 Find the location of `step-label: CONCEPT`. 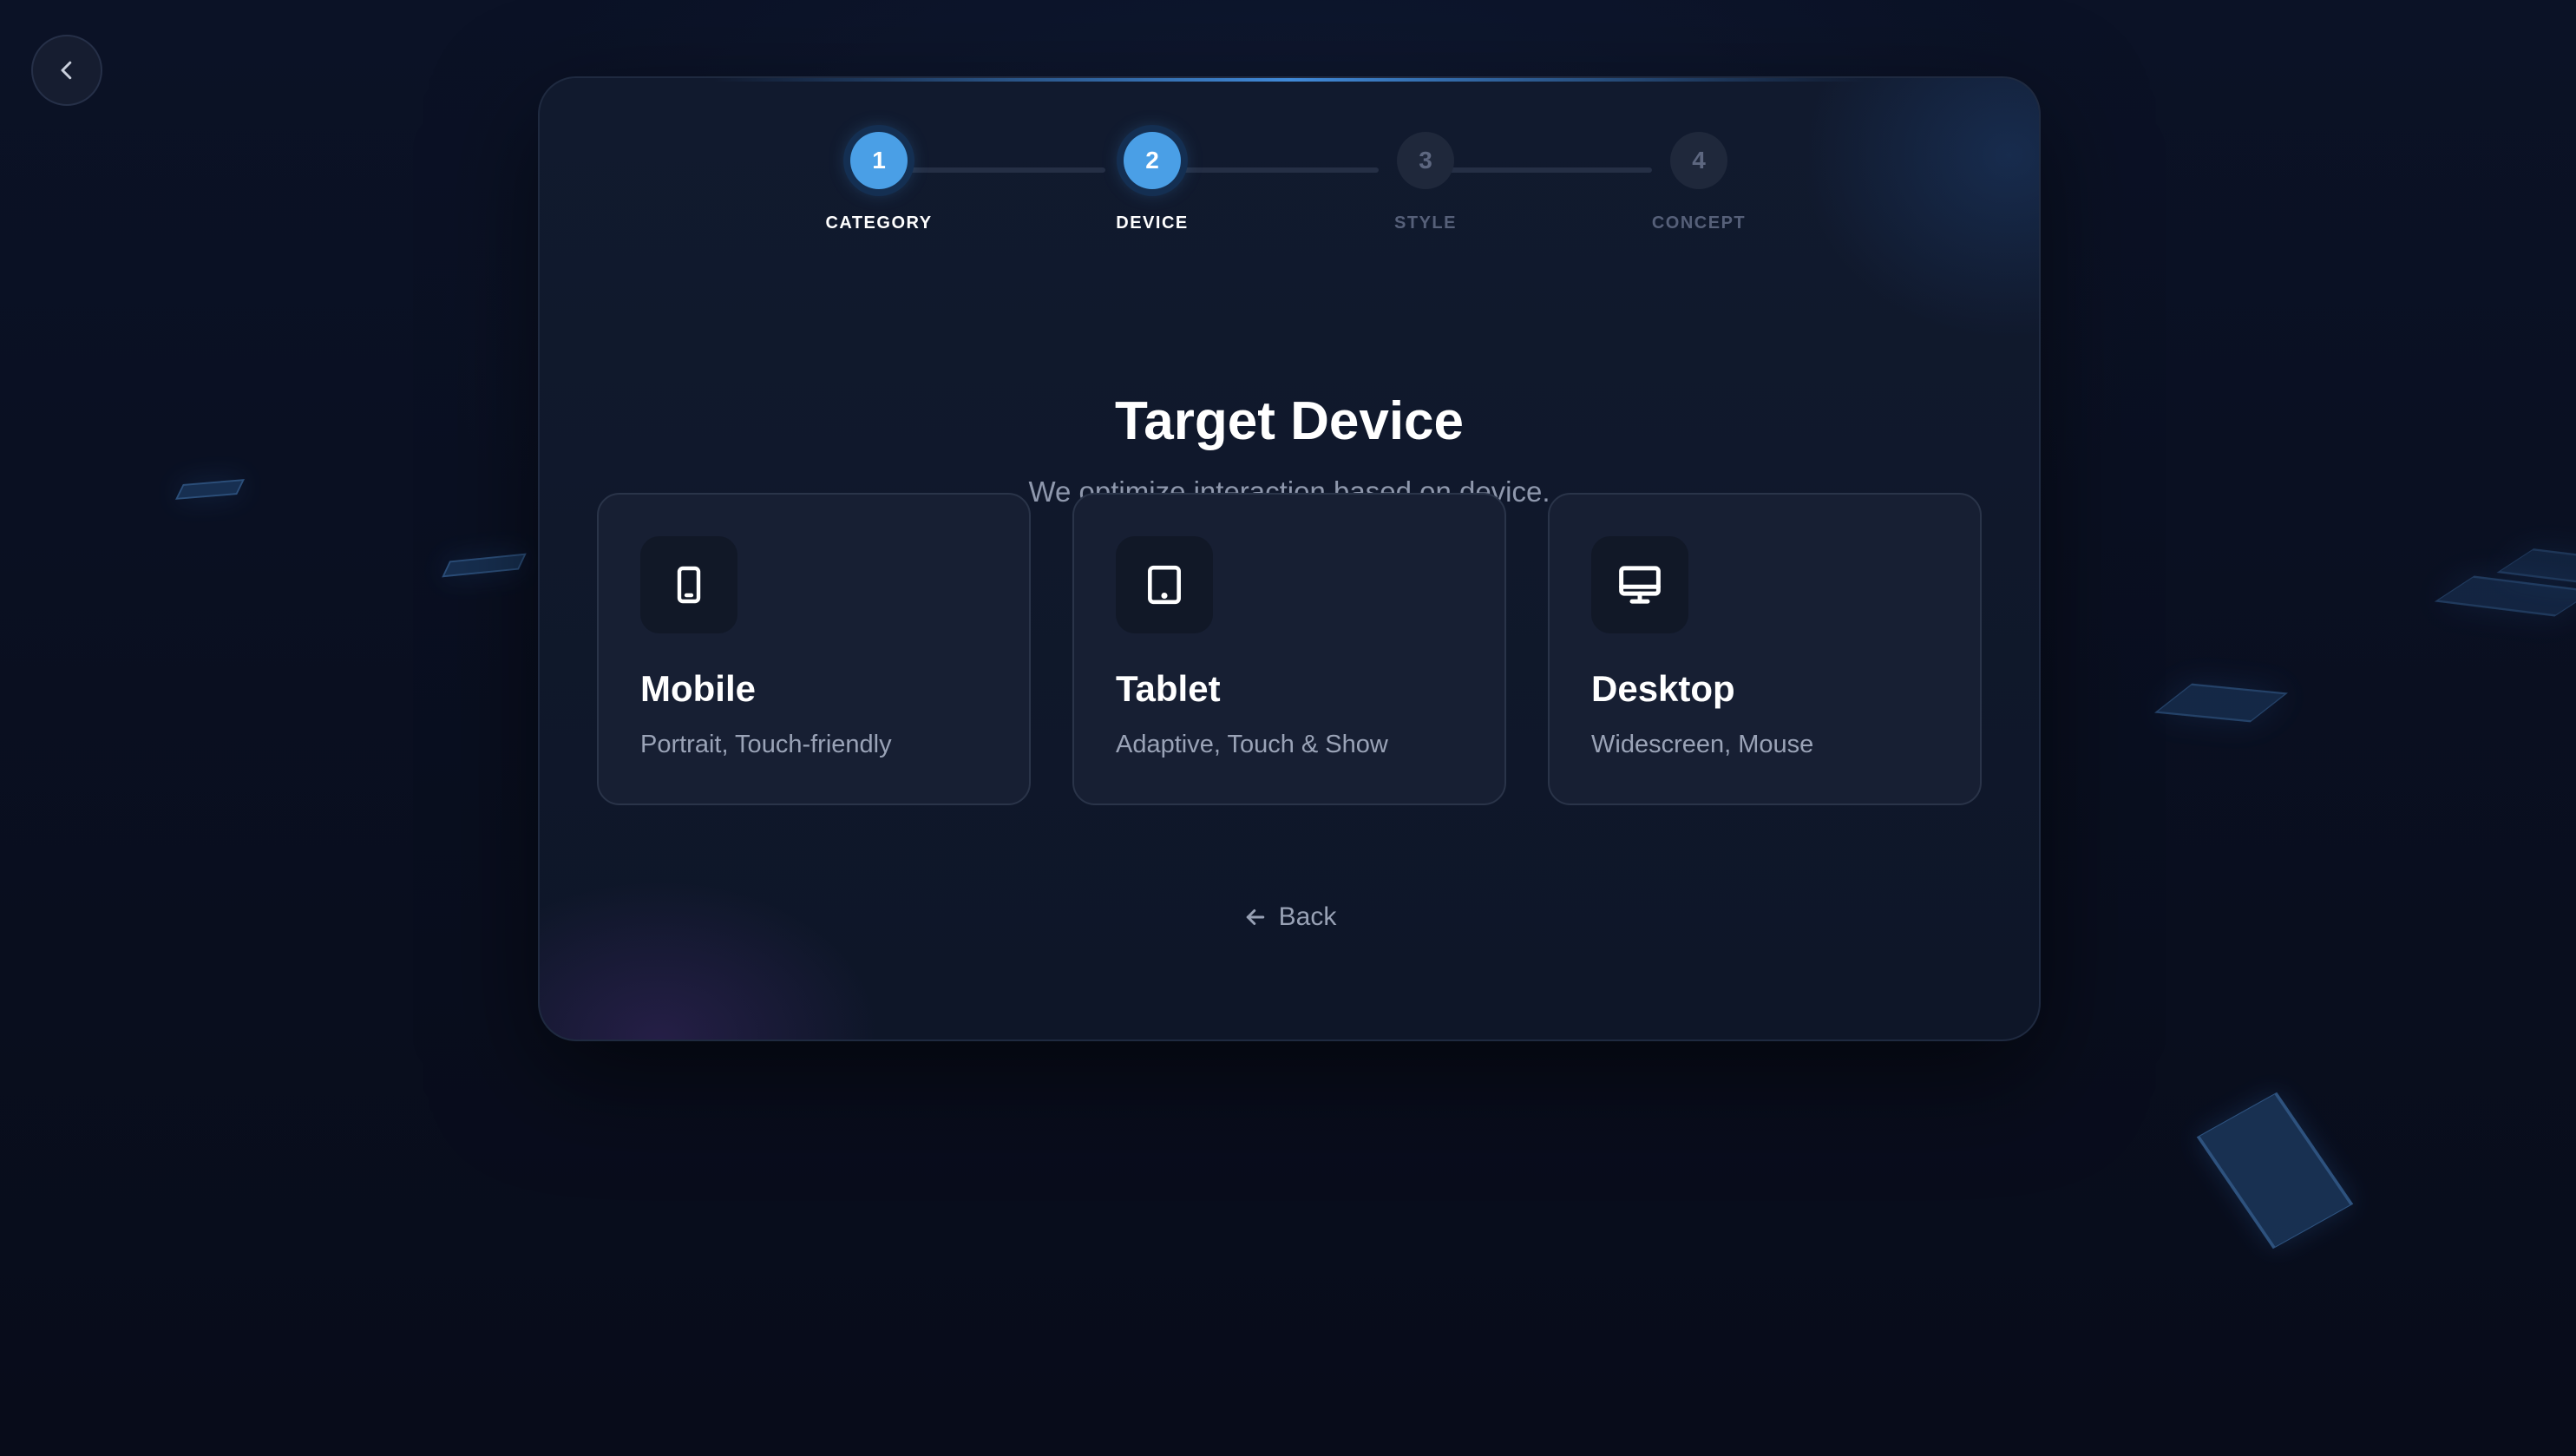

step-label: CONCEPT is located at coordinates (1699, 223).